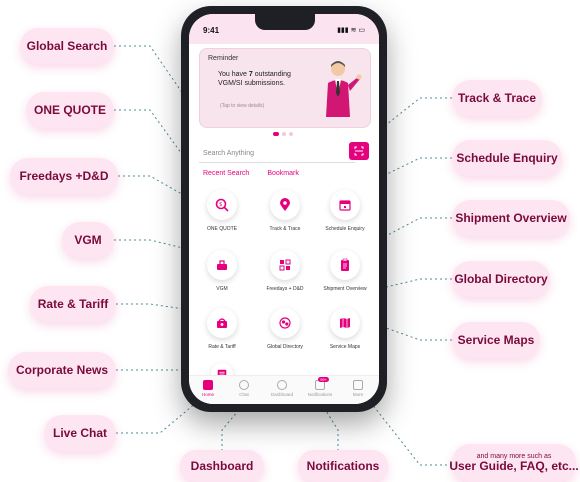 This screenshot has height=482, width=580. What do you see at coordinates (222, 323) in the screenshot?
I see `rate-icon` at bounding box center [222, 323].